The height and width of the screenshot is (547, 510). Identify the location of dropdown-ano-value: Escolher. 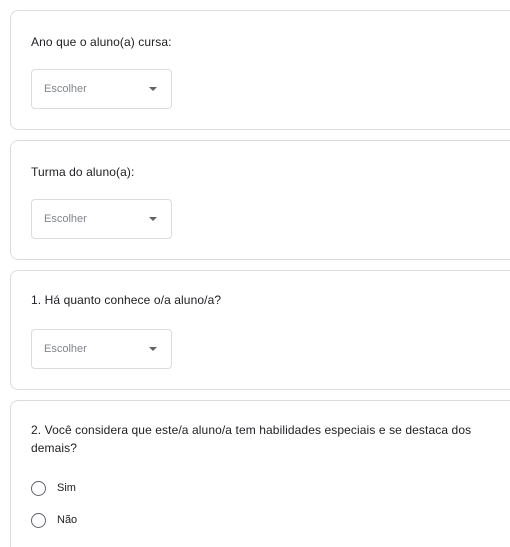
(65, 89).